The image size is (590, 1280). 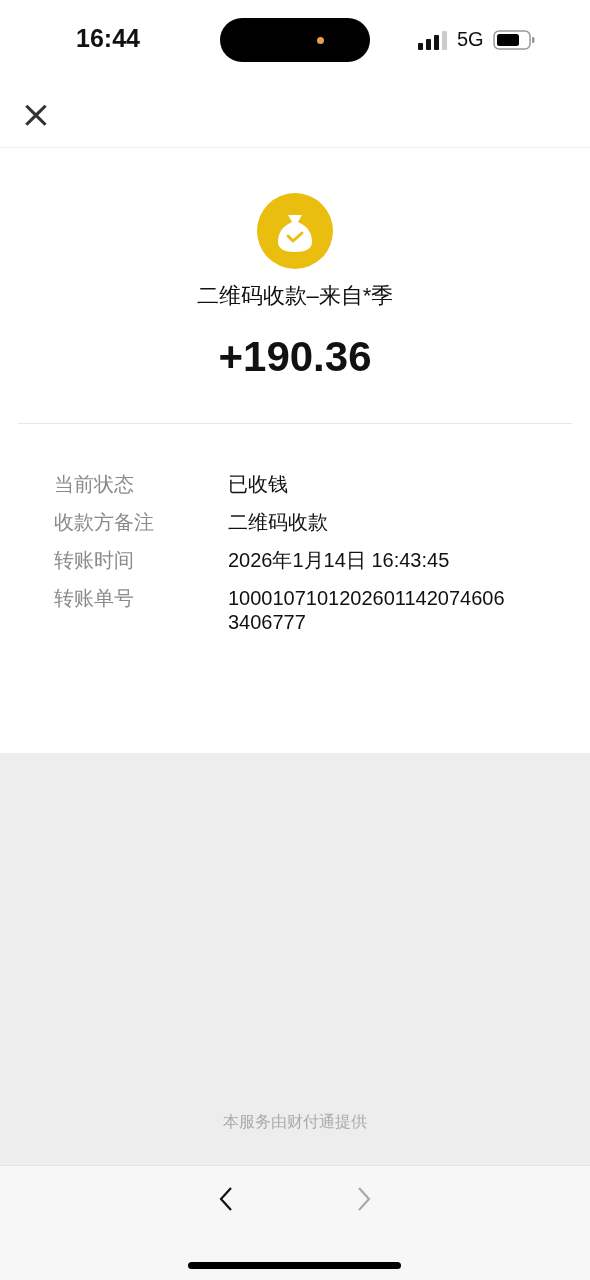 What do you see at coordinates (36, 113) in the screenshot?
I see `close-button: ×` at bounding box center [36, 113].